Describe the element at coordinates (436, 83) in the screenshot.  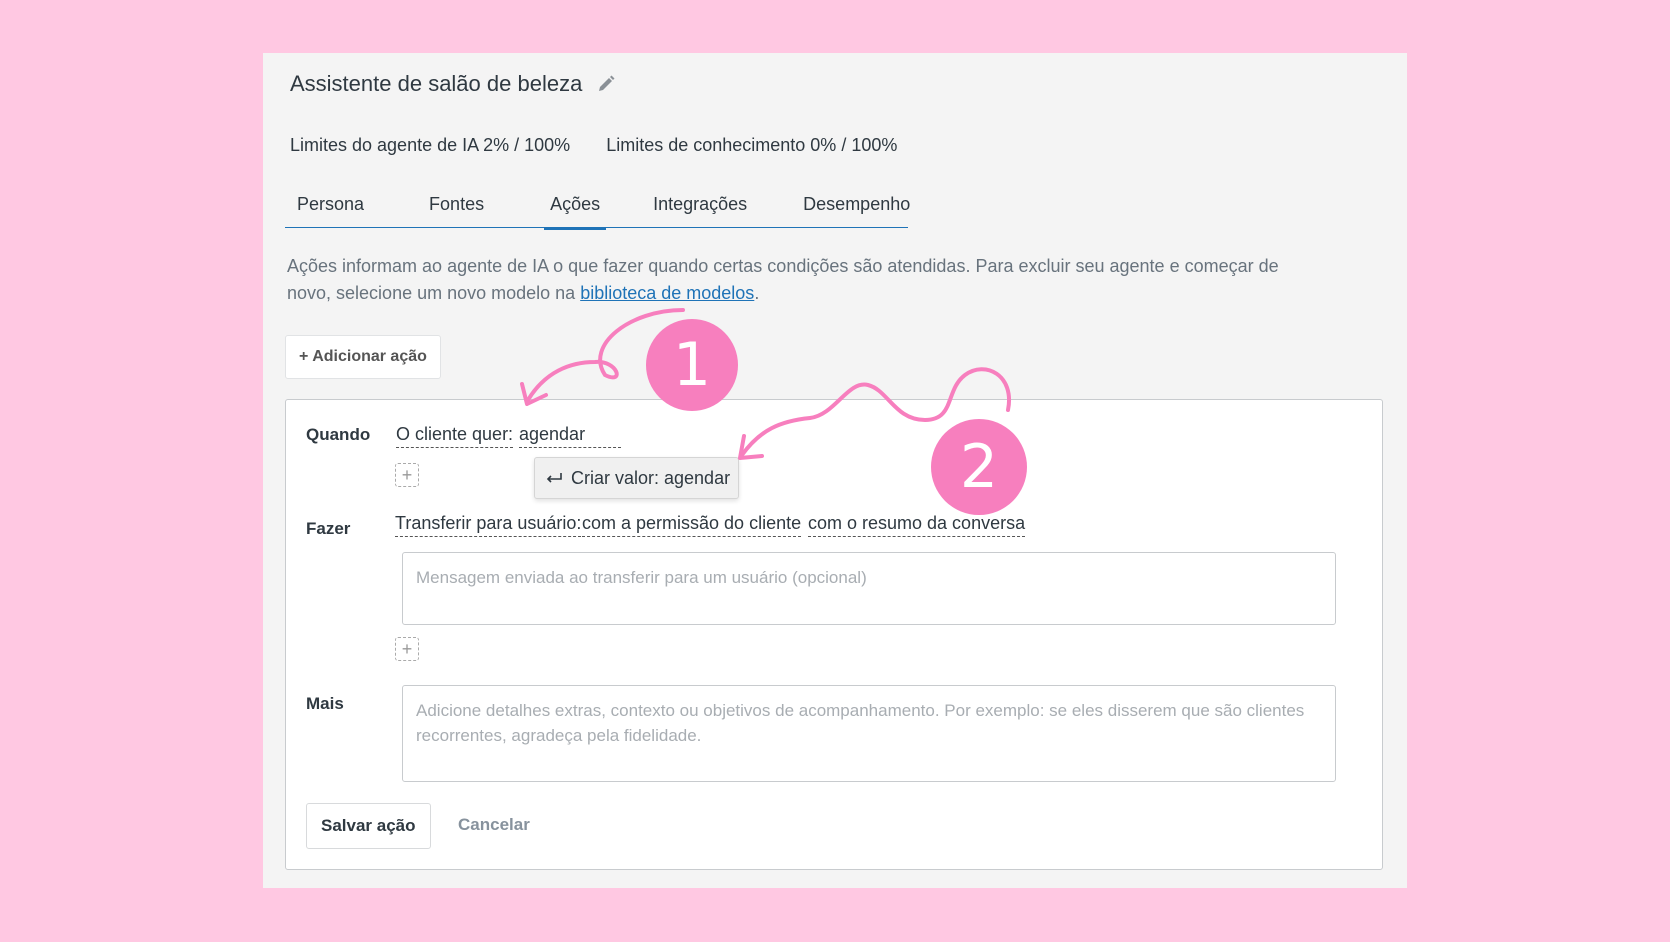
I see `page-title: Assistente de salão de beleza` at that location.